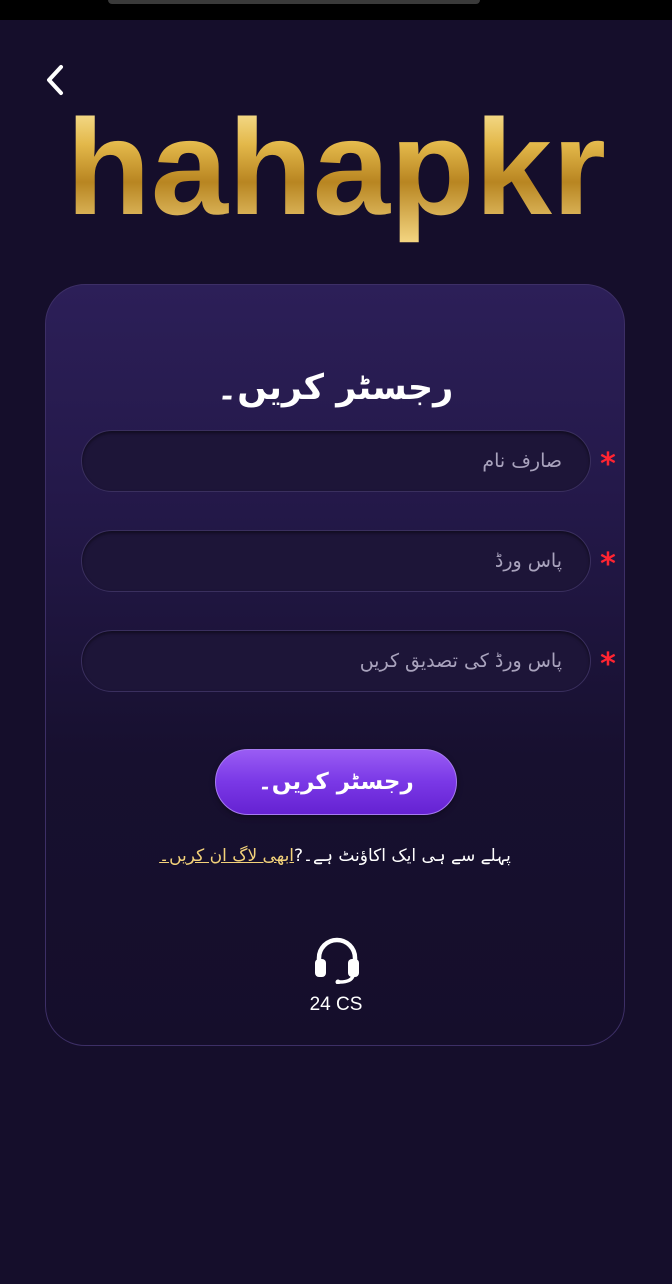 This screenshot has height=1284, width=672. I want to click on chevron-left-icon, so click(55, 80).